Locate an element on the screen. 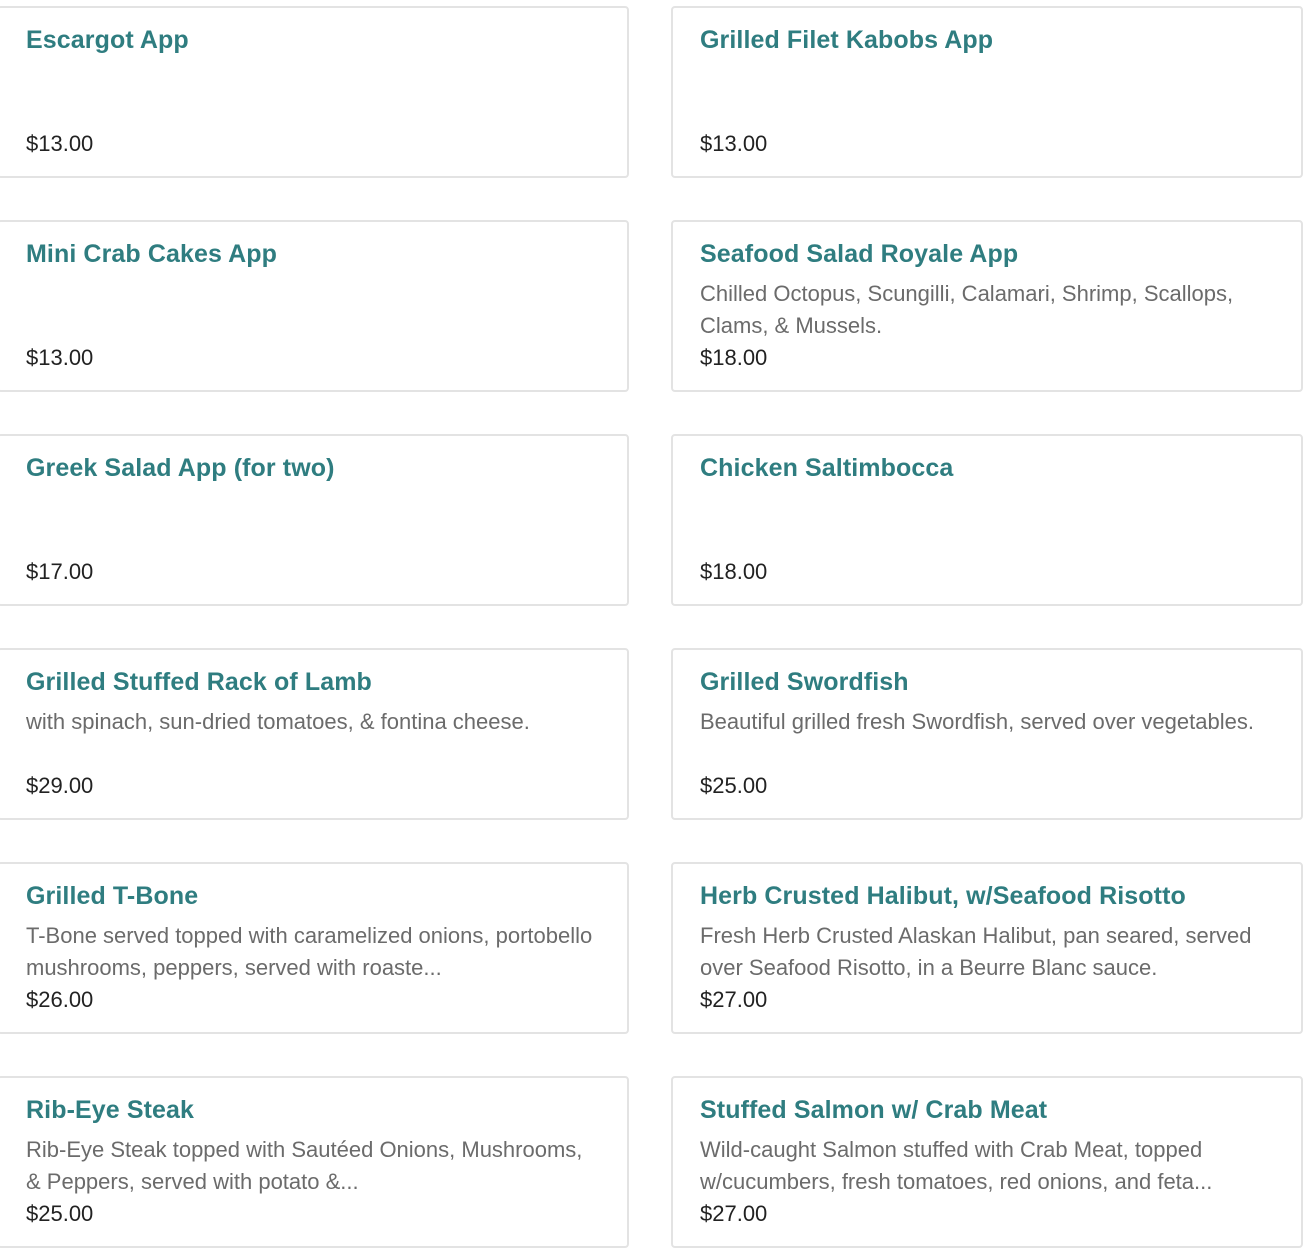  menu-item-title: Grilled Filet Kabobs App is located at coordinates (847, 40).